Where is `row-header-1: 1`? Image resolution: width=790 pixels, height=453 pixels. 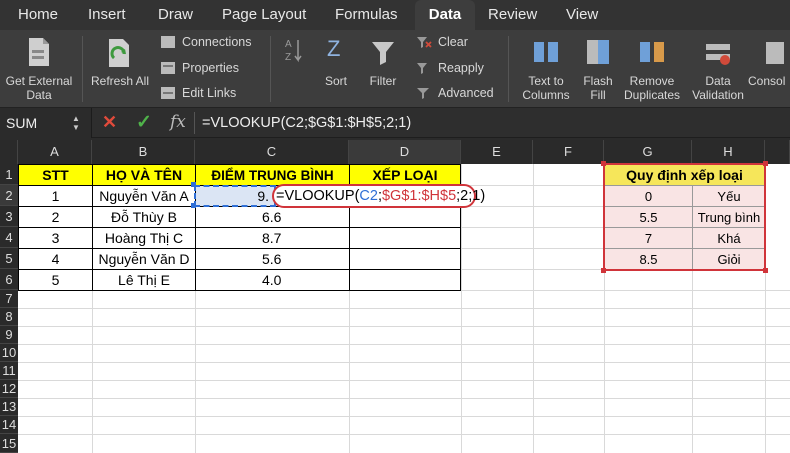 row-header-1: 1 is located at coordinates (9, 174).